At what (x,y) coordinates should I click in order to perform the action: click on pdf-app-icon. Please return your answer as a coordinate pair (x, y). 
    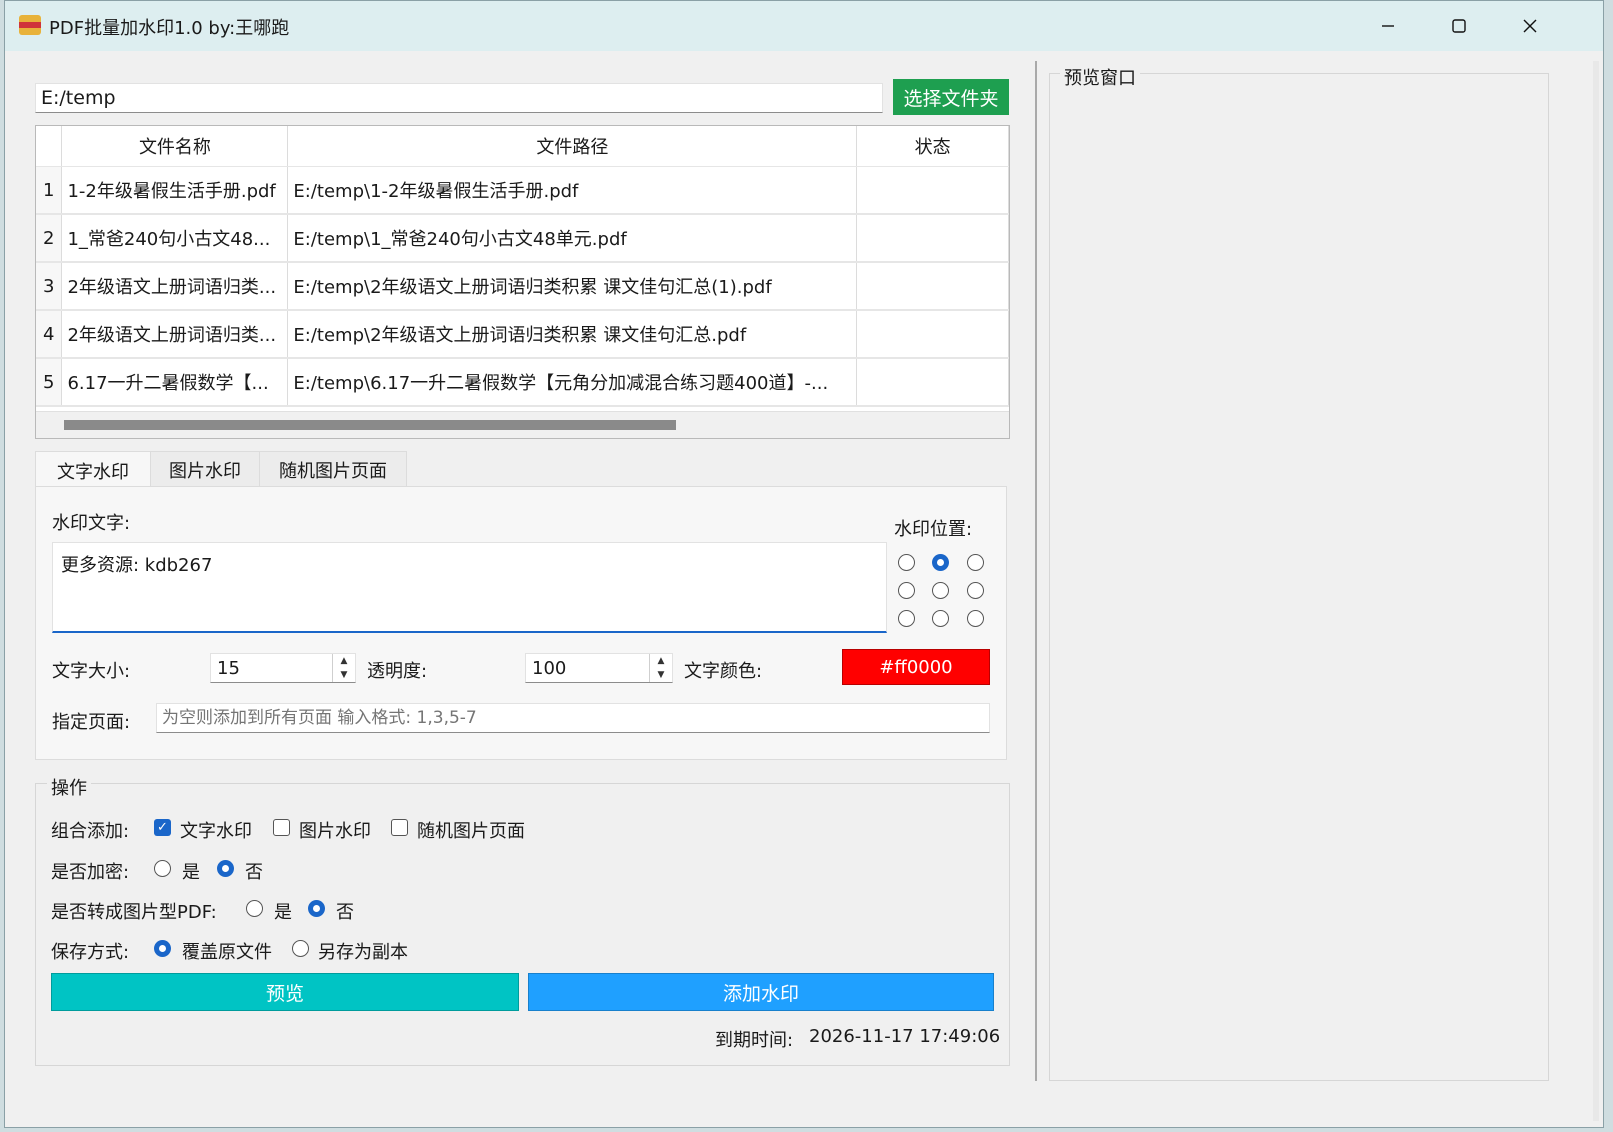
    Looking at the image, I should click on (30, 25).